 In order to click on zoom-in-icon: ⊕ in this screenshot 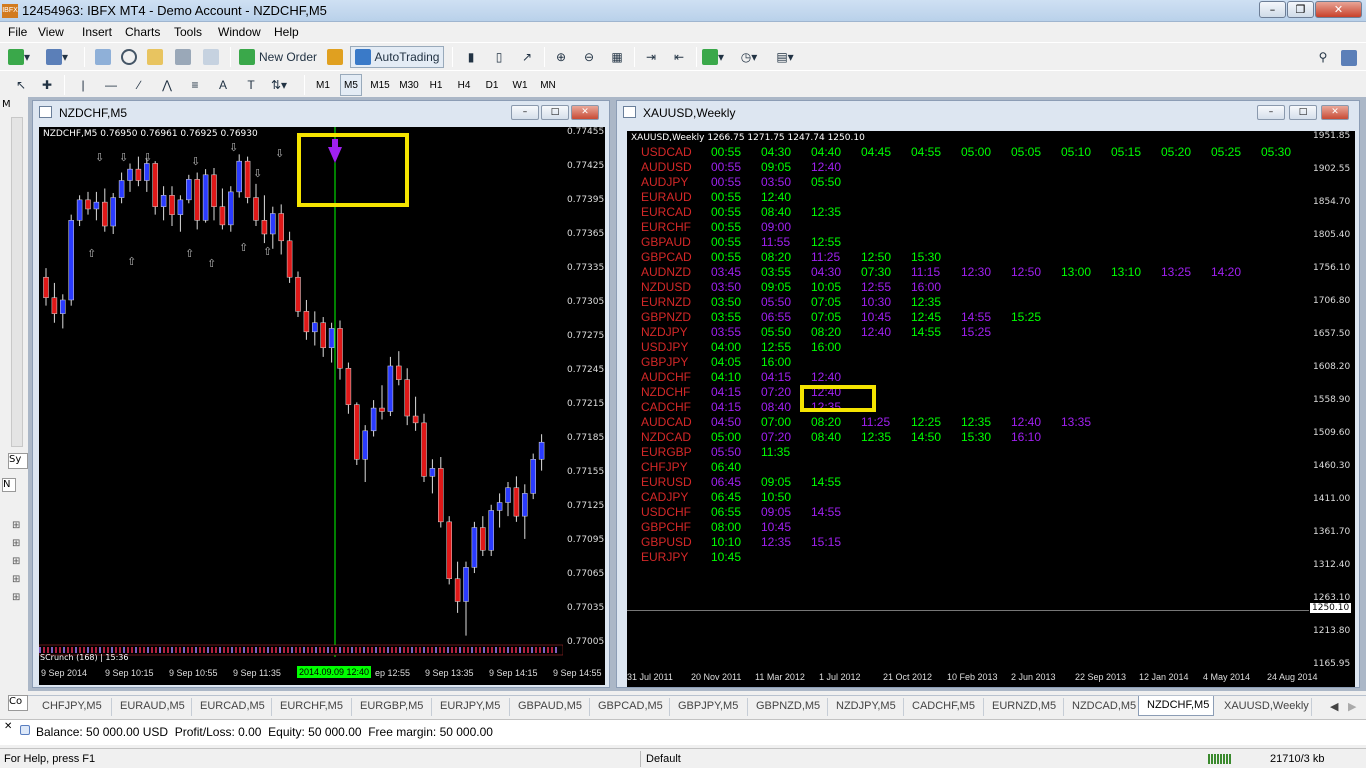, I will do `click(561, 57)`.